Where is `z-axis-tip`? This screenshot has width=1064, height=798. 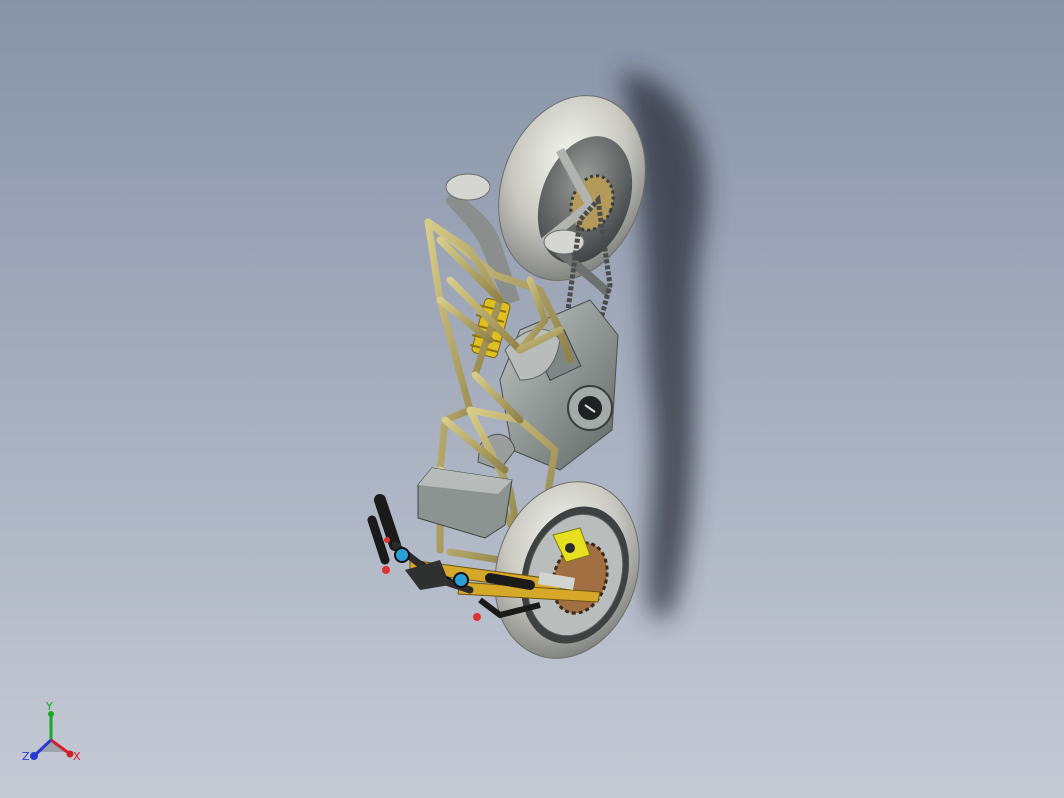
z-axis-tip is located at coordinates (34, 756).